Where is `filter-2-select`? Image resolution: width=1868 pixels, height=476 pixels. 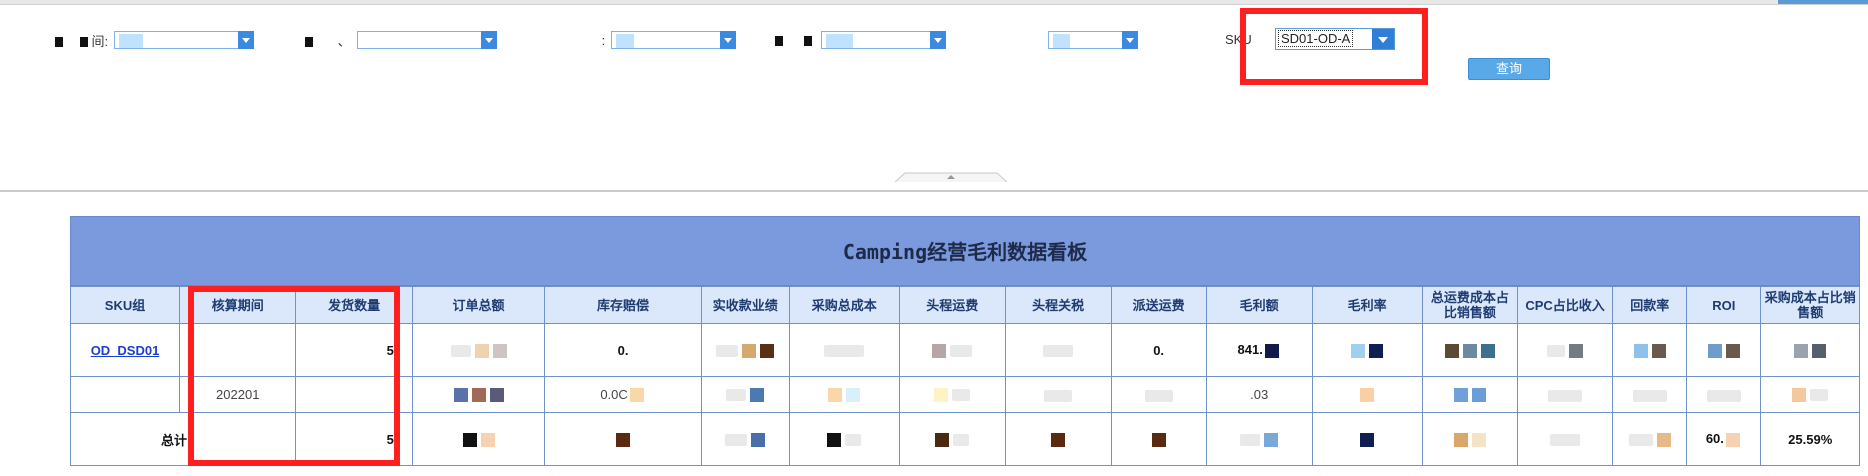
filter-2-select is located at coordinates (426, 40).